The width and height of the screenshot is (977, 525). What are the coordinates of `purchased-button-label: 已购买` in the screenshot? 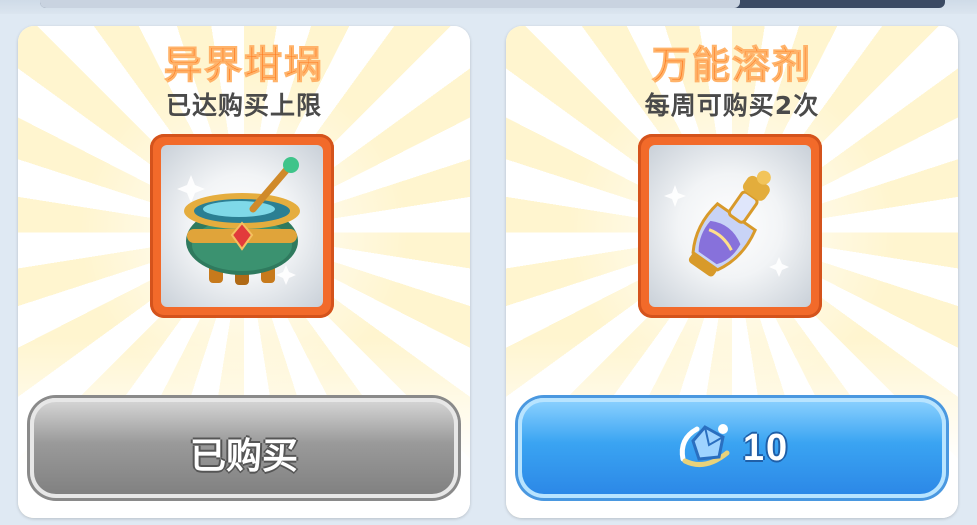 It's located at (243, 455).